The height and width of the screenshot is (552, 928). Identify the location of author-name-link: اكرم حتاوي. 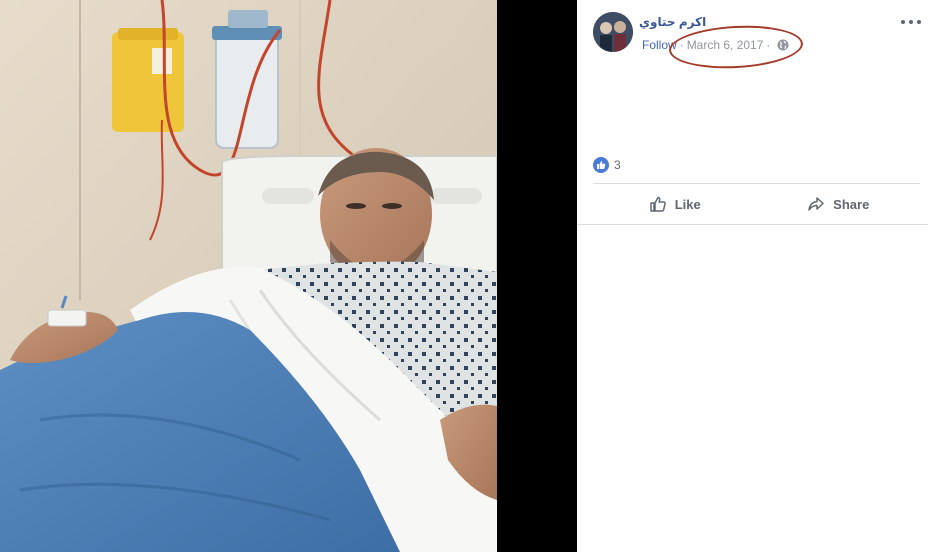
(672, 22).